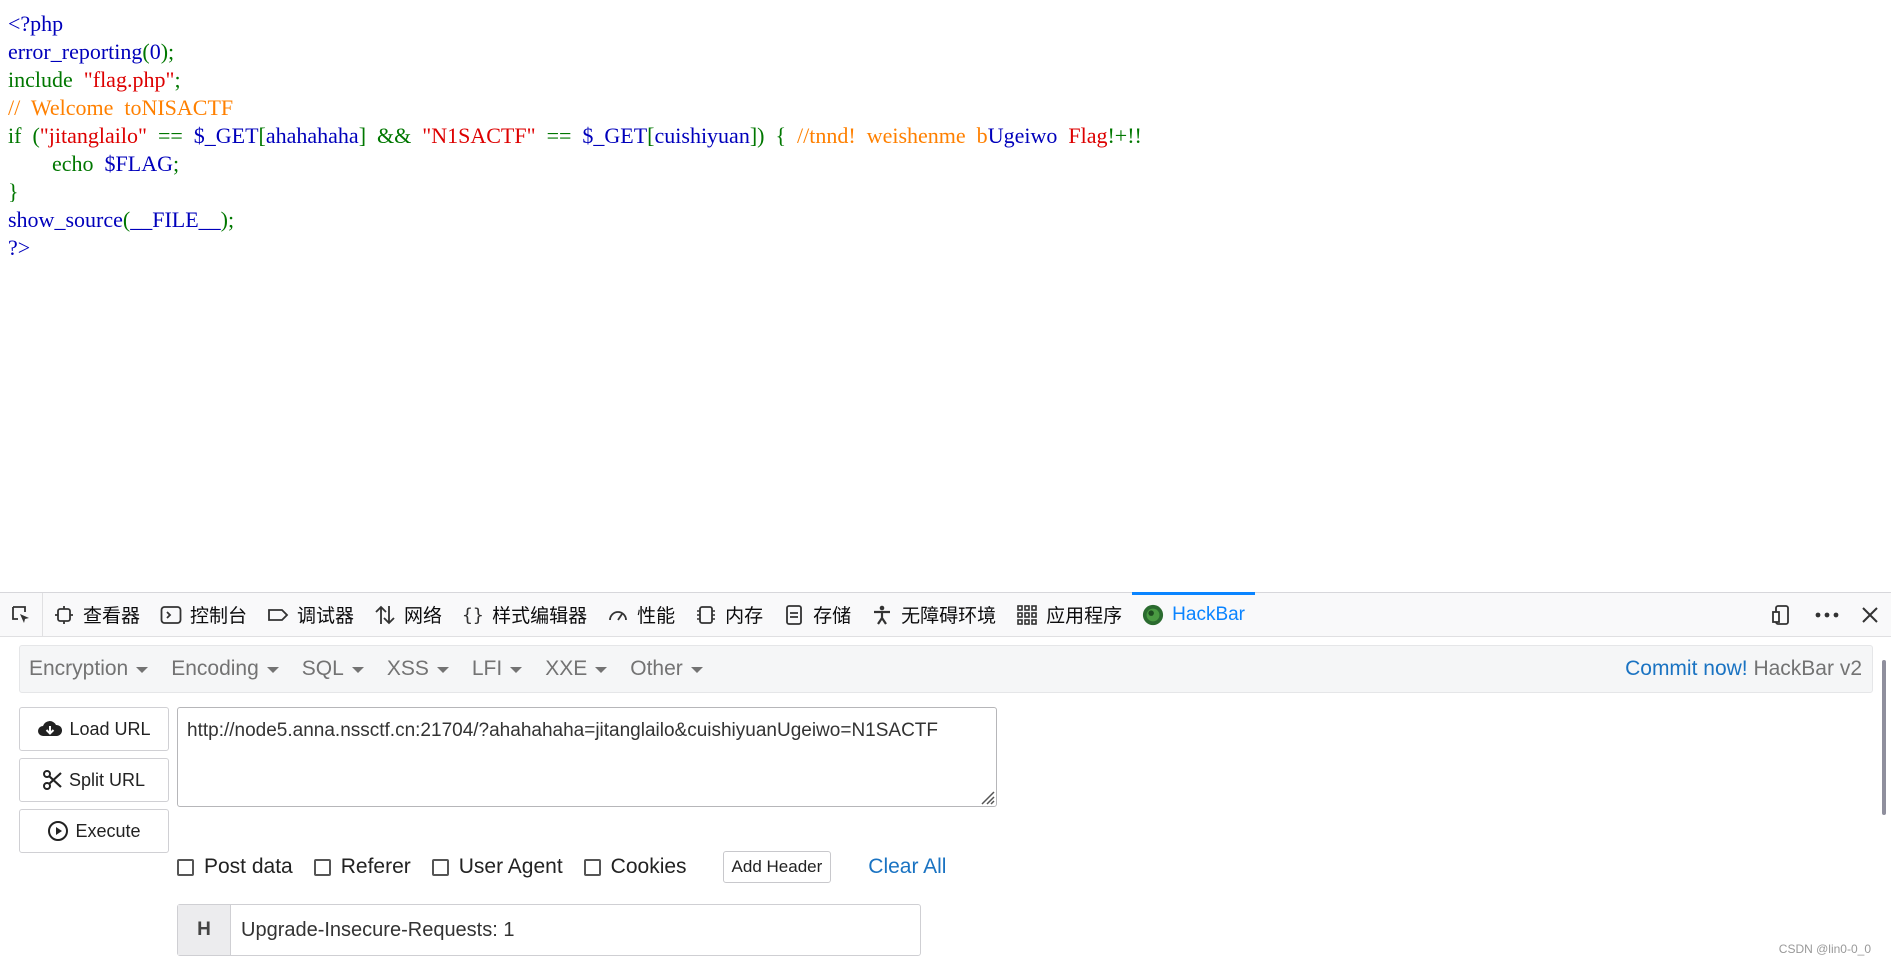 Image resolution: width=1891 pixels, height=964 pixels. I want to click on header-toggle: H, so click(204, 930).